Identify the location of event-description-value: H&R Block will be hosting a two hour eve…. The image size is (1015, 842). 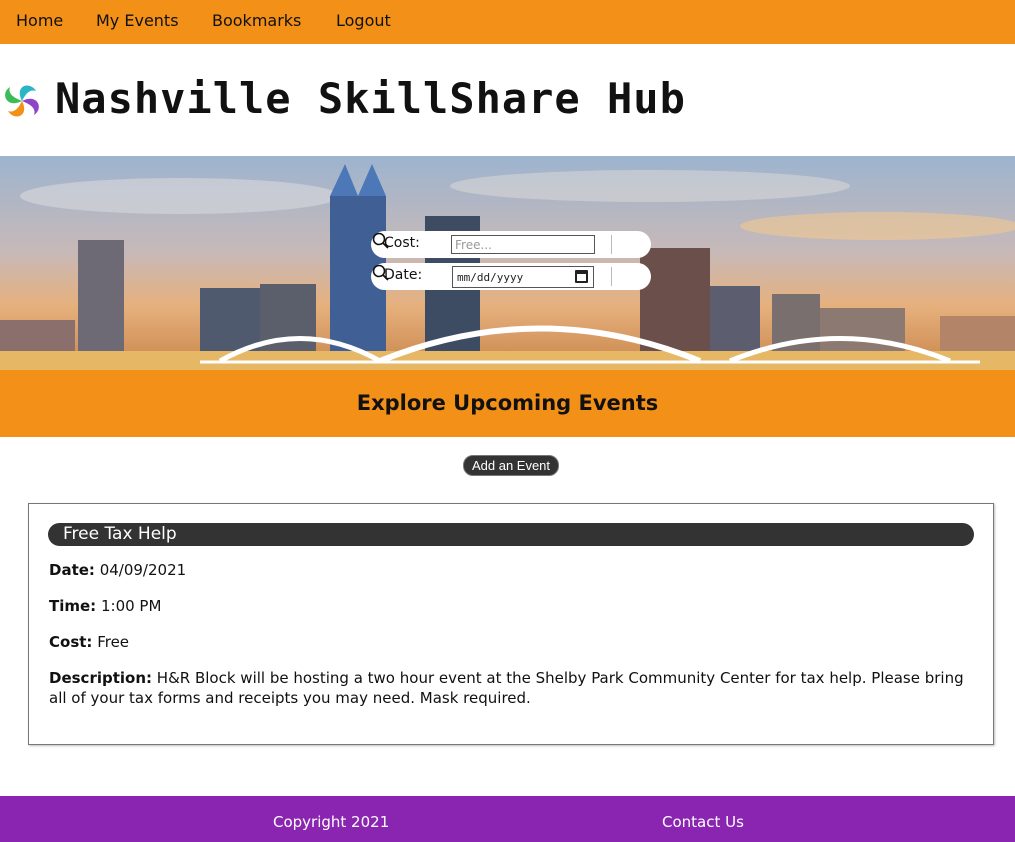
(506, 688).